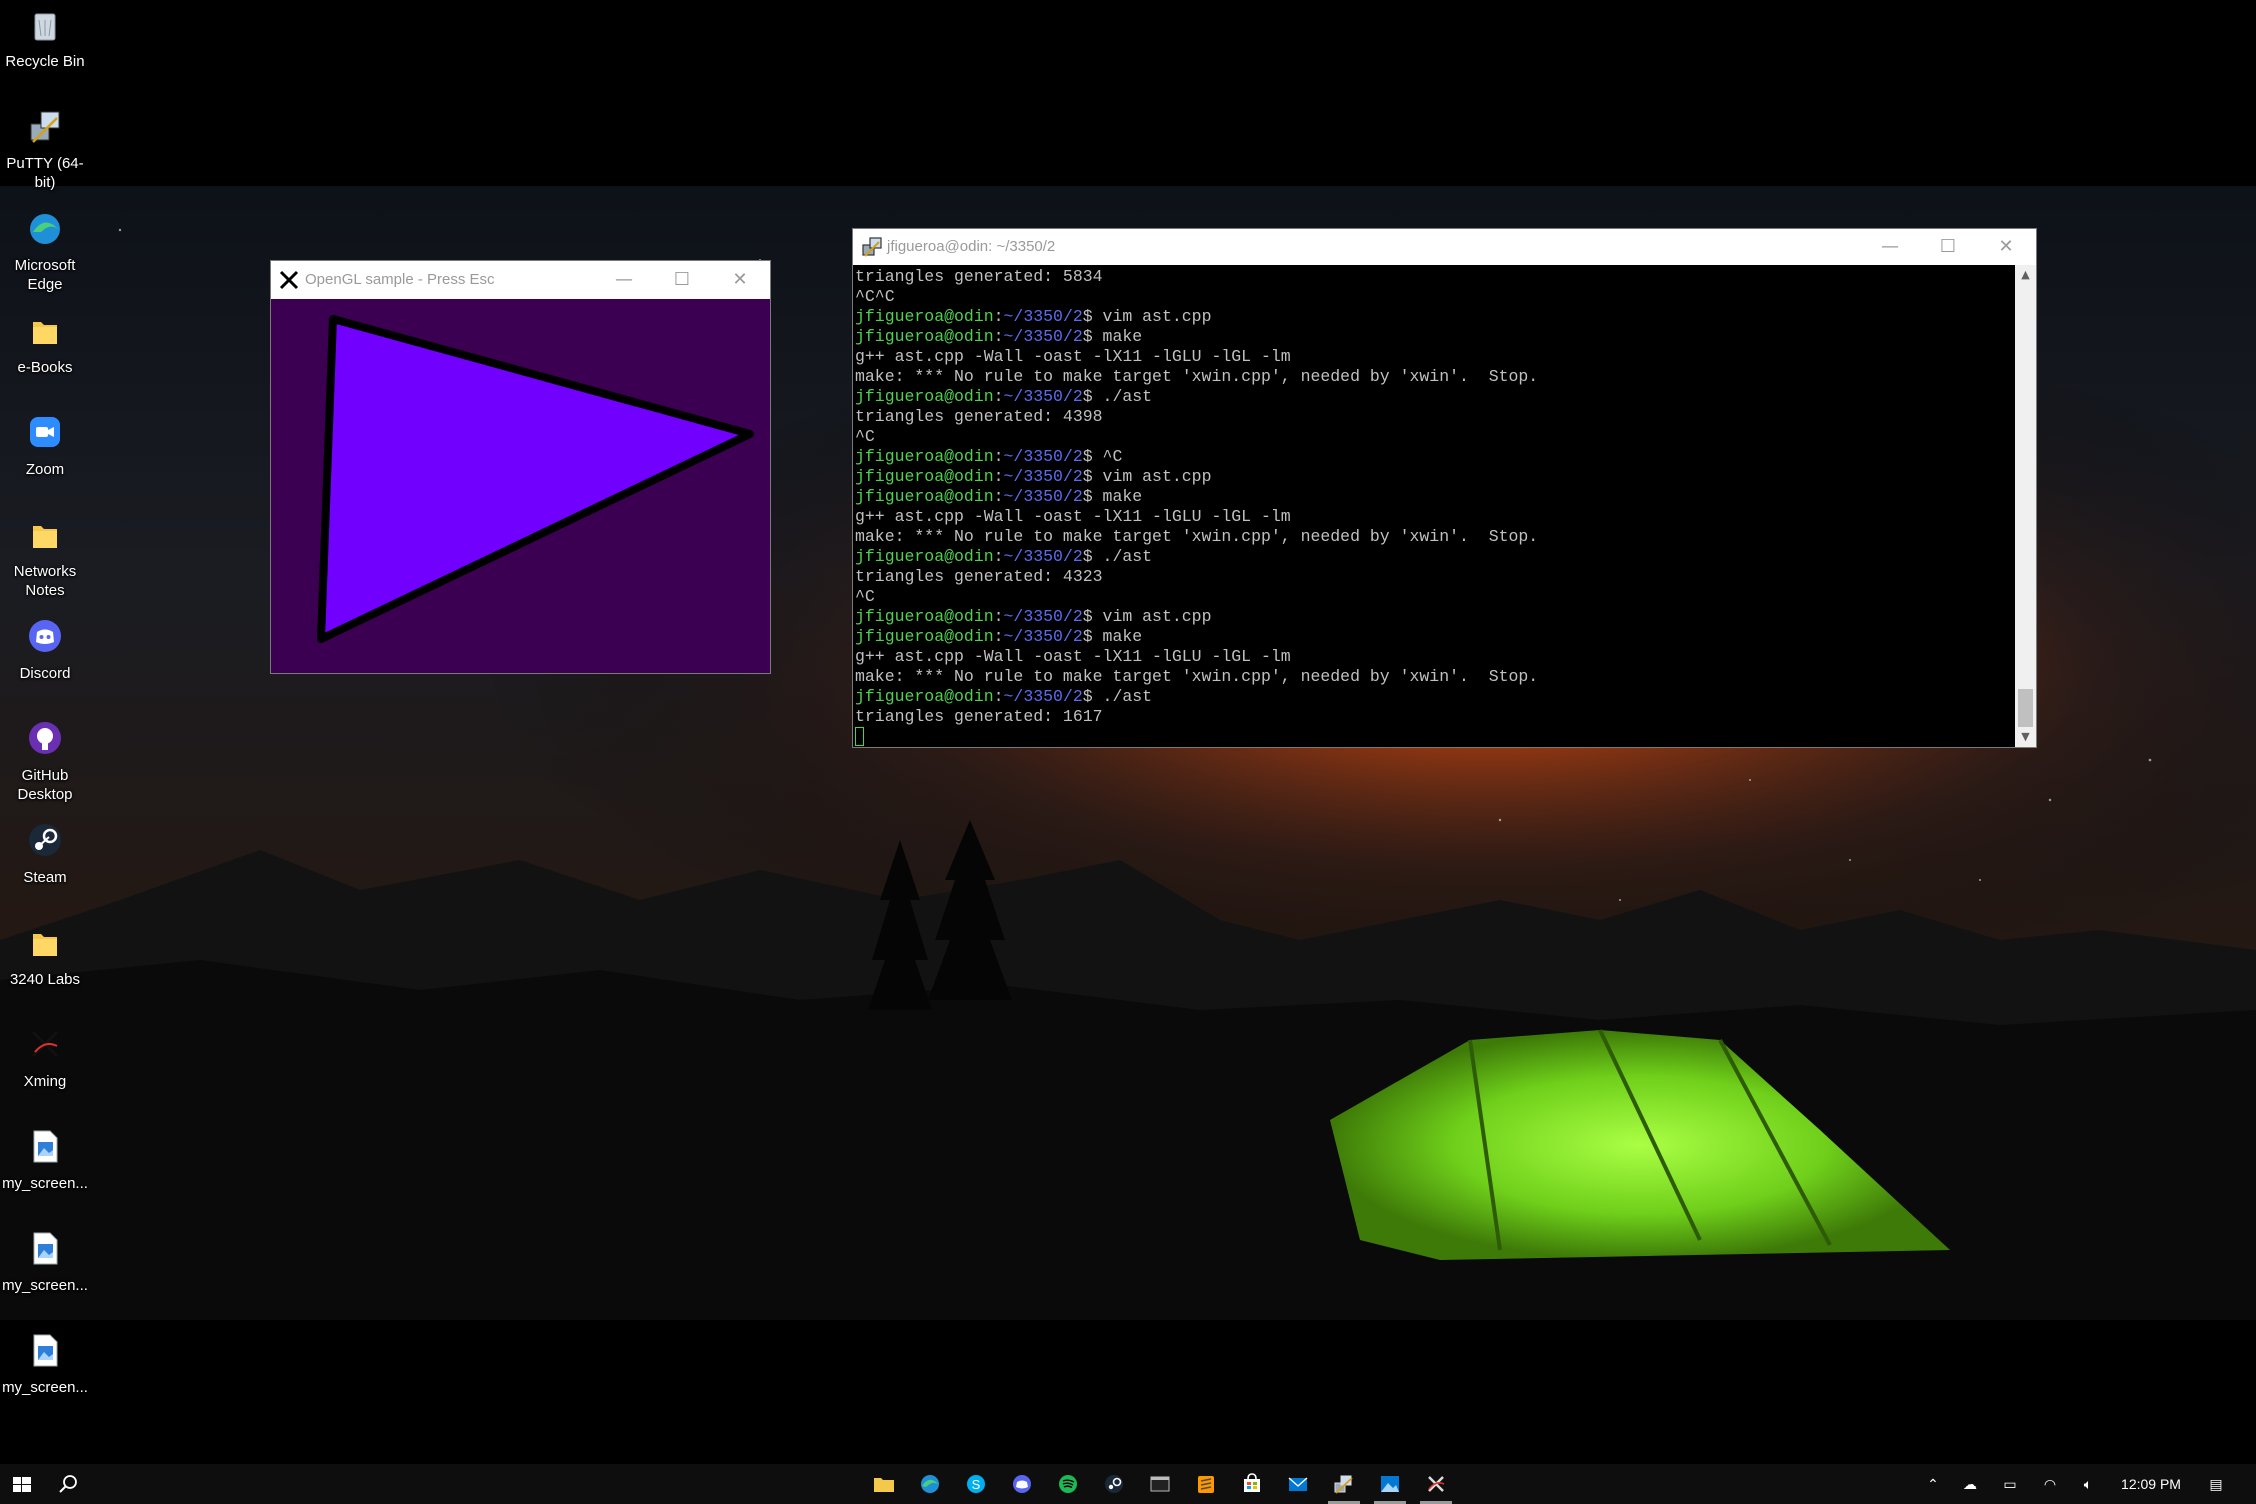 The height and width of the screenshot is (1504, 2256). I want to click on desktop-icon-networks-notes: Networks Notes, so click(45, 564).